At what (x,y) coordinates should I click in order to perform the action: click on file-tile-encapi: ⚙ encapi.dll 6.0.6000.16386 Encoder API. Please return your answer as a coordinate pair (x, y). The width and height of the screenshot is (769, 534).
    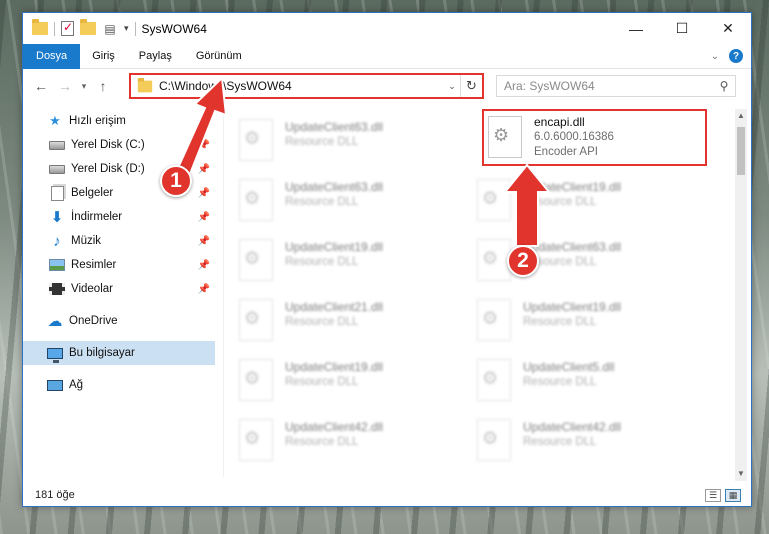
    Looking at the image, I should click on (594, 137).